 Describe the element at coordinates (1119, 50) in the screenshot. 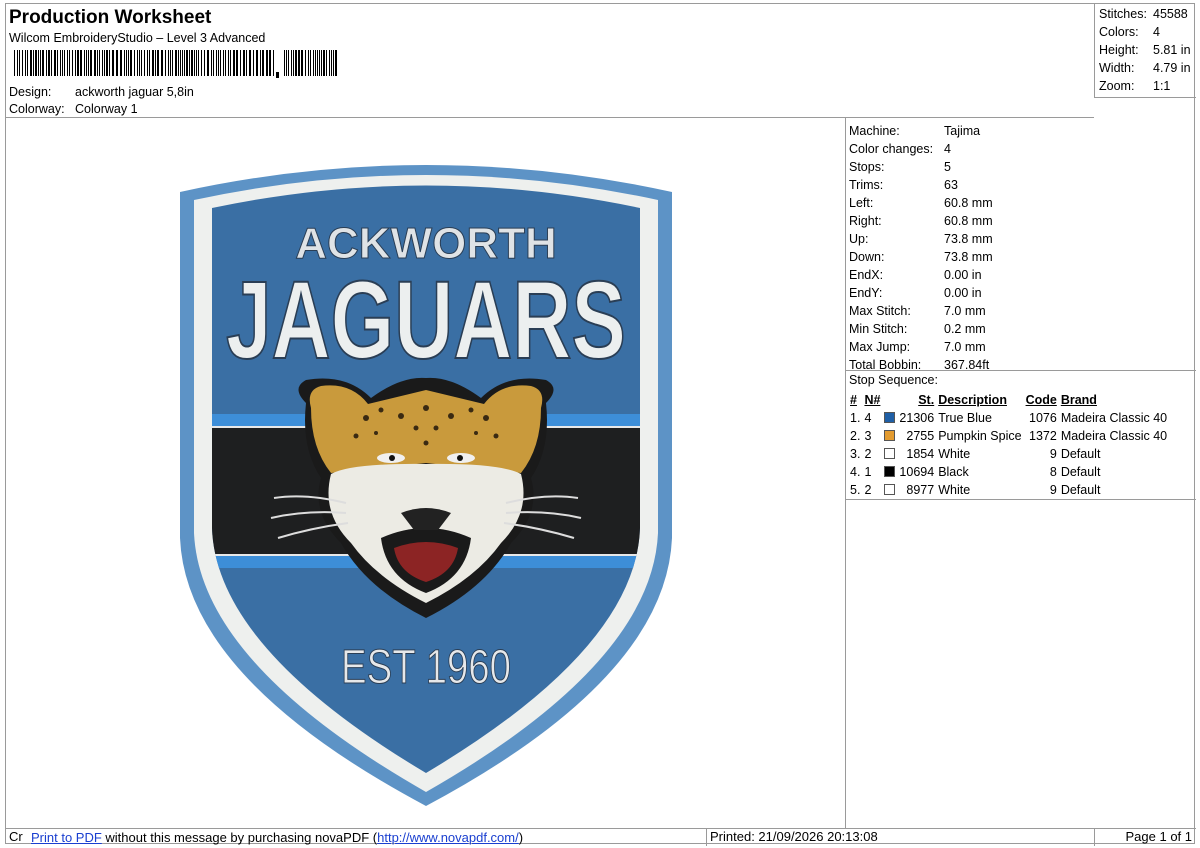

I see `height-label: Height:` at that location.